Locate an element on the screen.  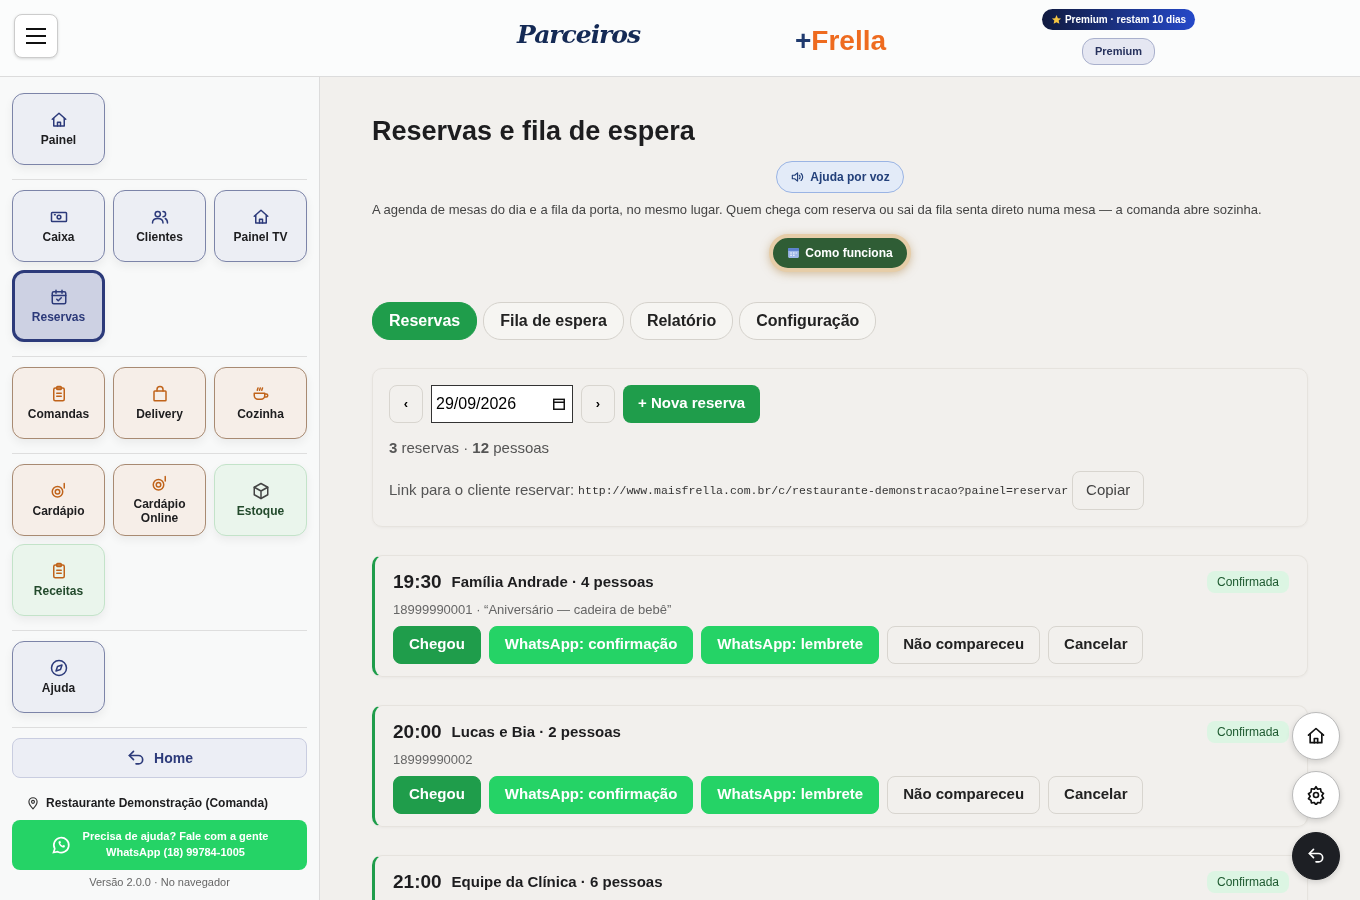
reservation-time: 21:00 is located at coordinates (417, 881).